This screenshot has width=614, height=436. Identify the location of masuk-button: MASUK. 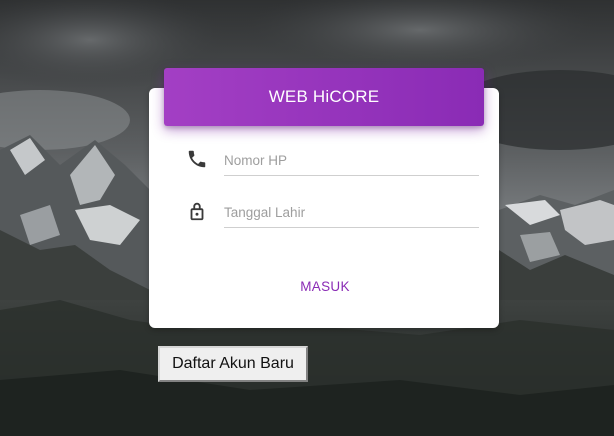
(325, 286).